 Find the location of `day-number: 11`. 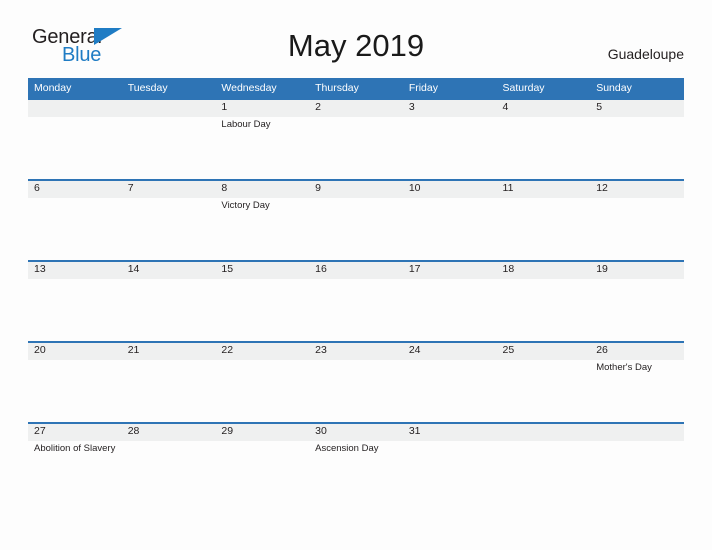

day-number: 11 is located at coordinates (508, 188).